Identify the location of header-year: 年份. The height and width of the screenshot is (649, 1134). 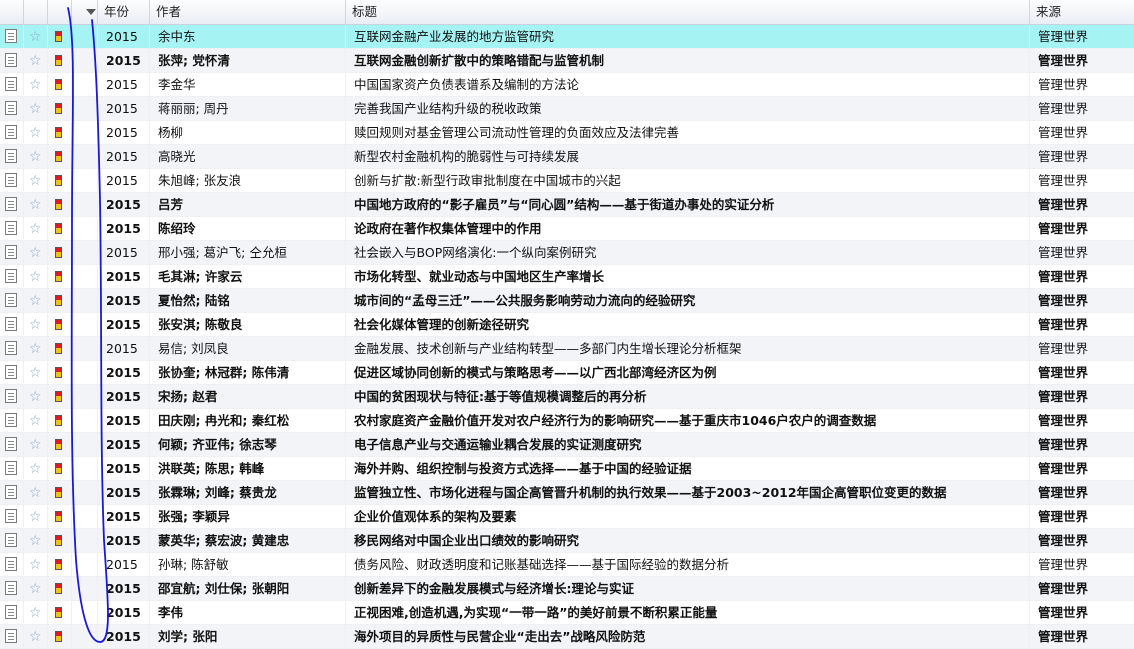
(124, 12).